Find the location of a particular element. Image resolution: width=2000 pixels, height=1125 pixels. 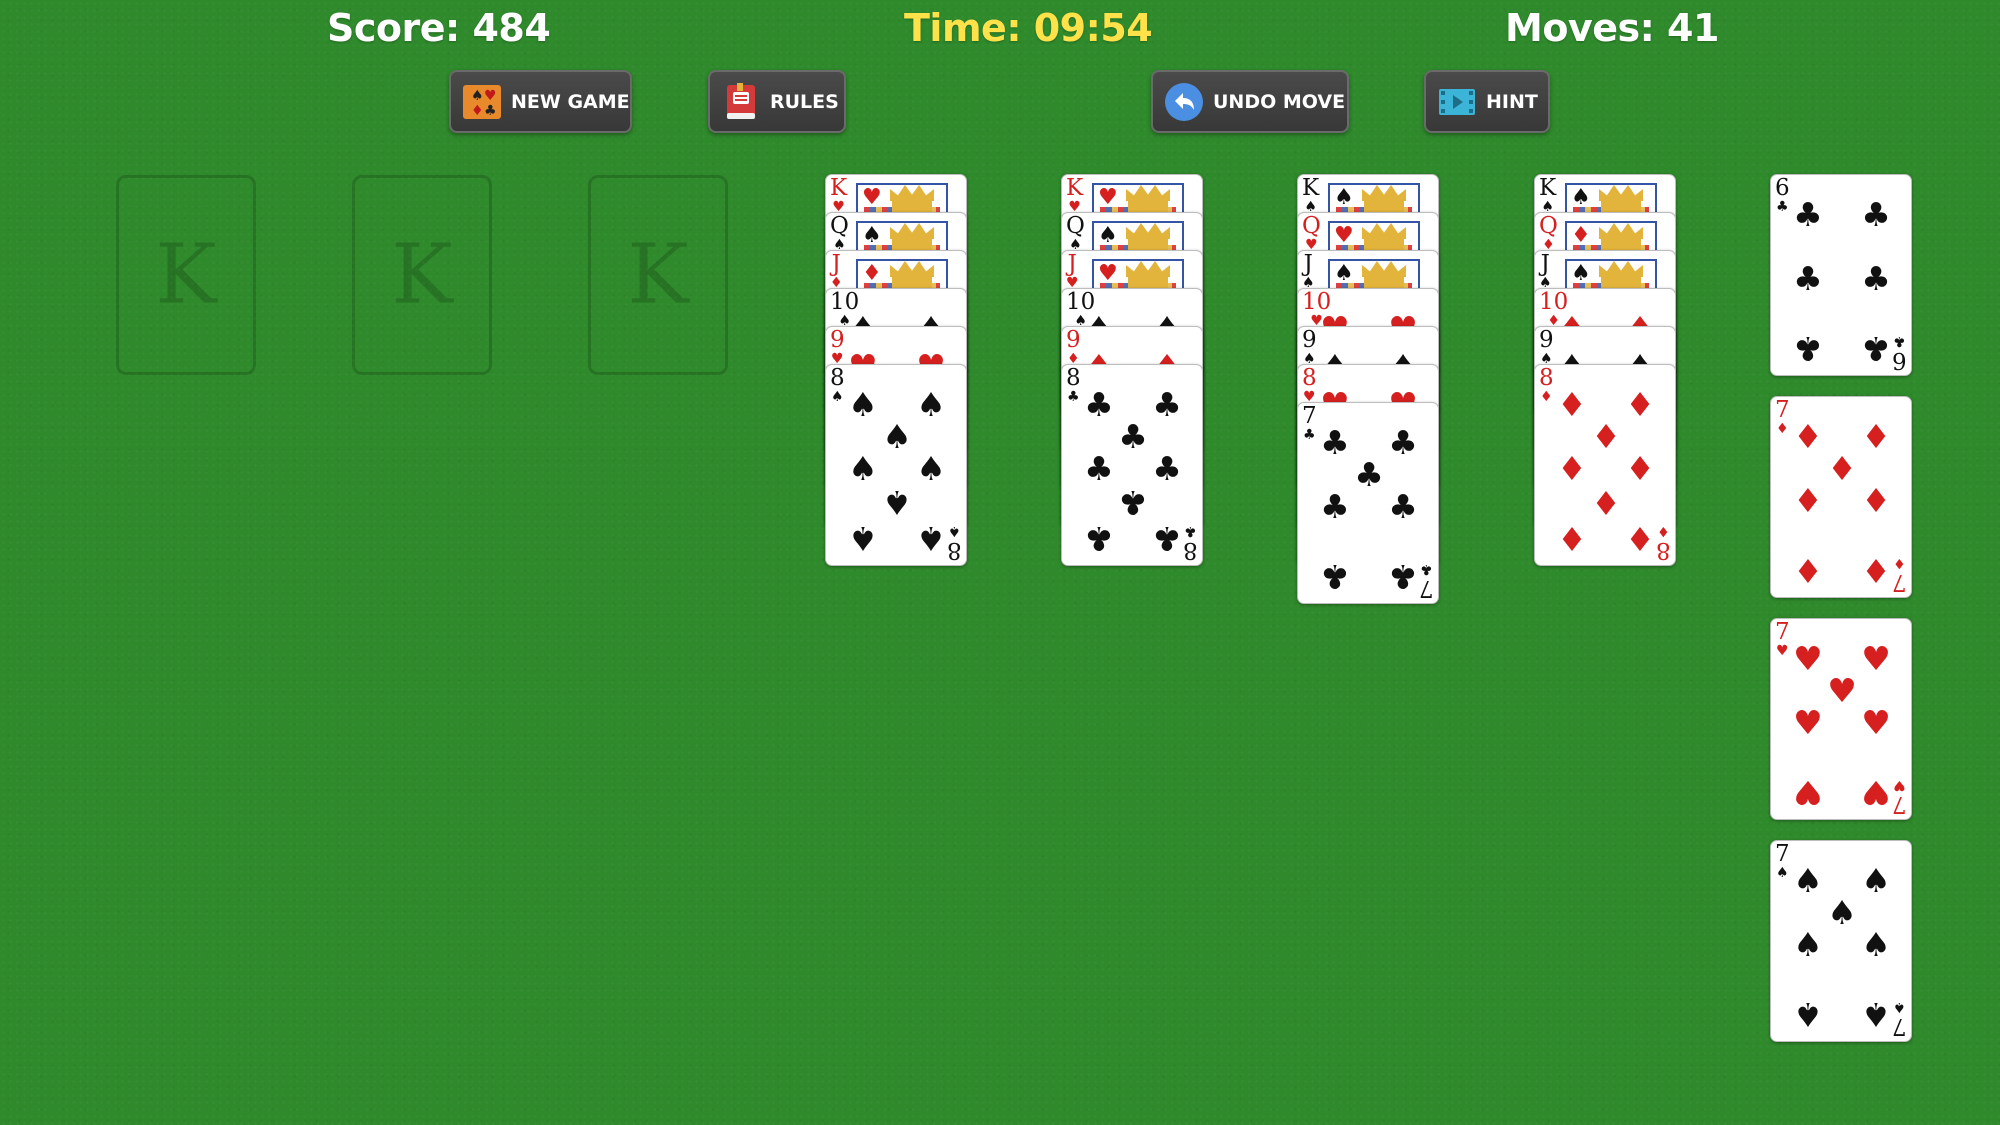

playing-card: 8 ♦ ♦ ♦ ♦ ♦ ♦ ♦ ♦ ♦ 8 ♦ is located at coordinates (1605, 465).